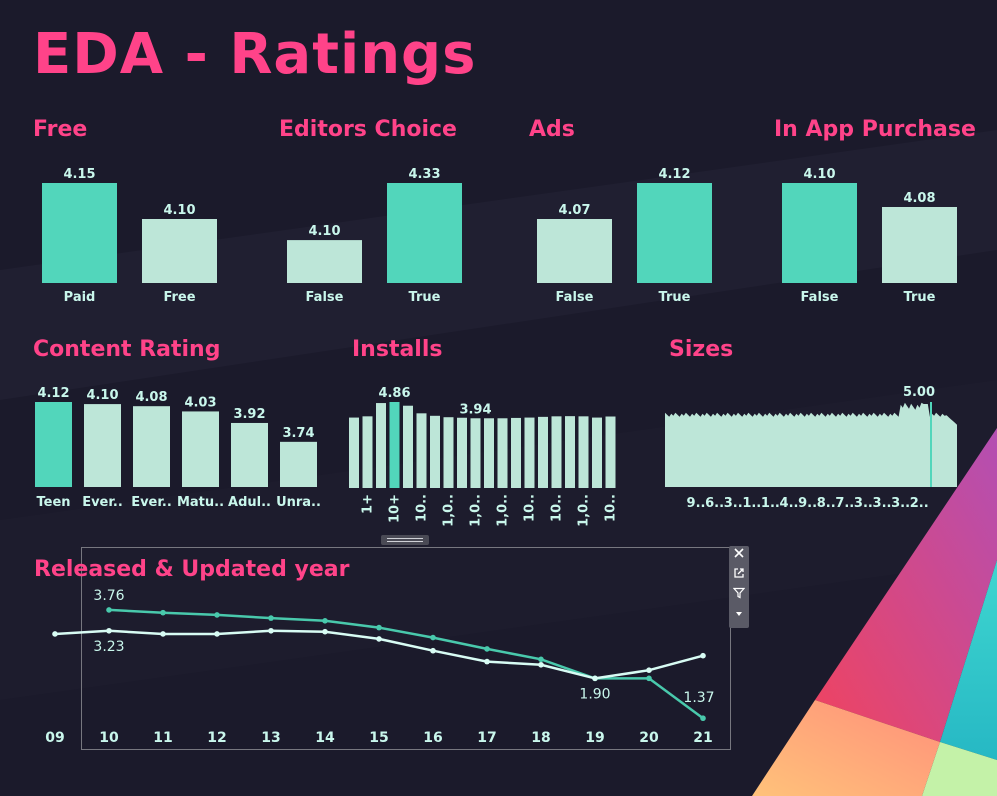 The image size is (997, 796). What do you see at coordinates (503, 510) in the screenshot?
I see `category-label-installs-11: 1,0..` at bounding box center [503, 510].